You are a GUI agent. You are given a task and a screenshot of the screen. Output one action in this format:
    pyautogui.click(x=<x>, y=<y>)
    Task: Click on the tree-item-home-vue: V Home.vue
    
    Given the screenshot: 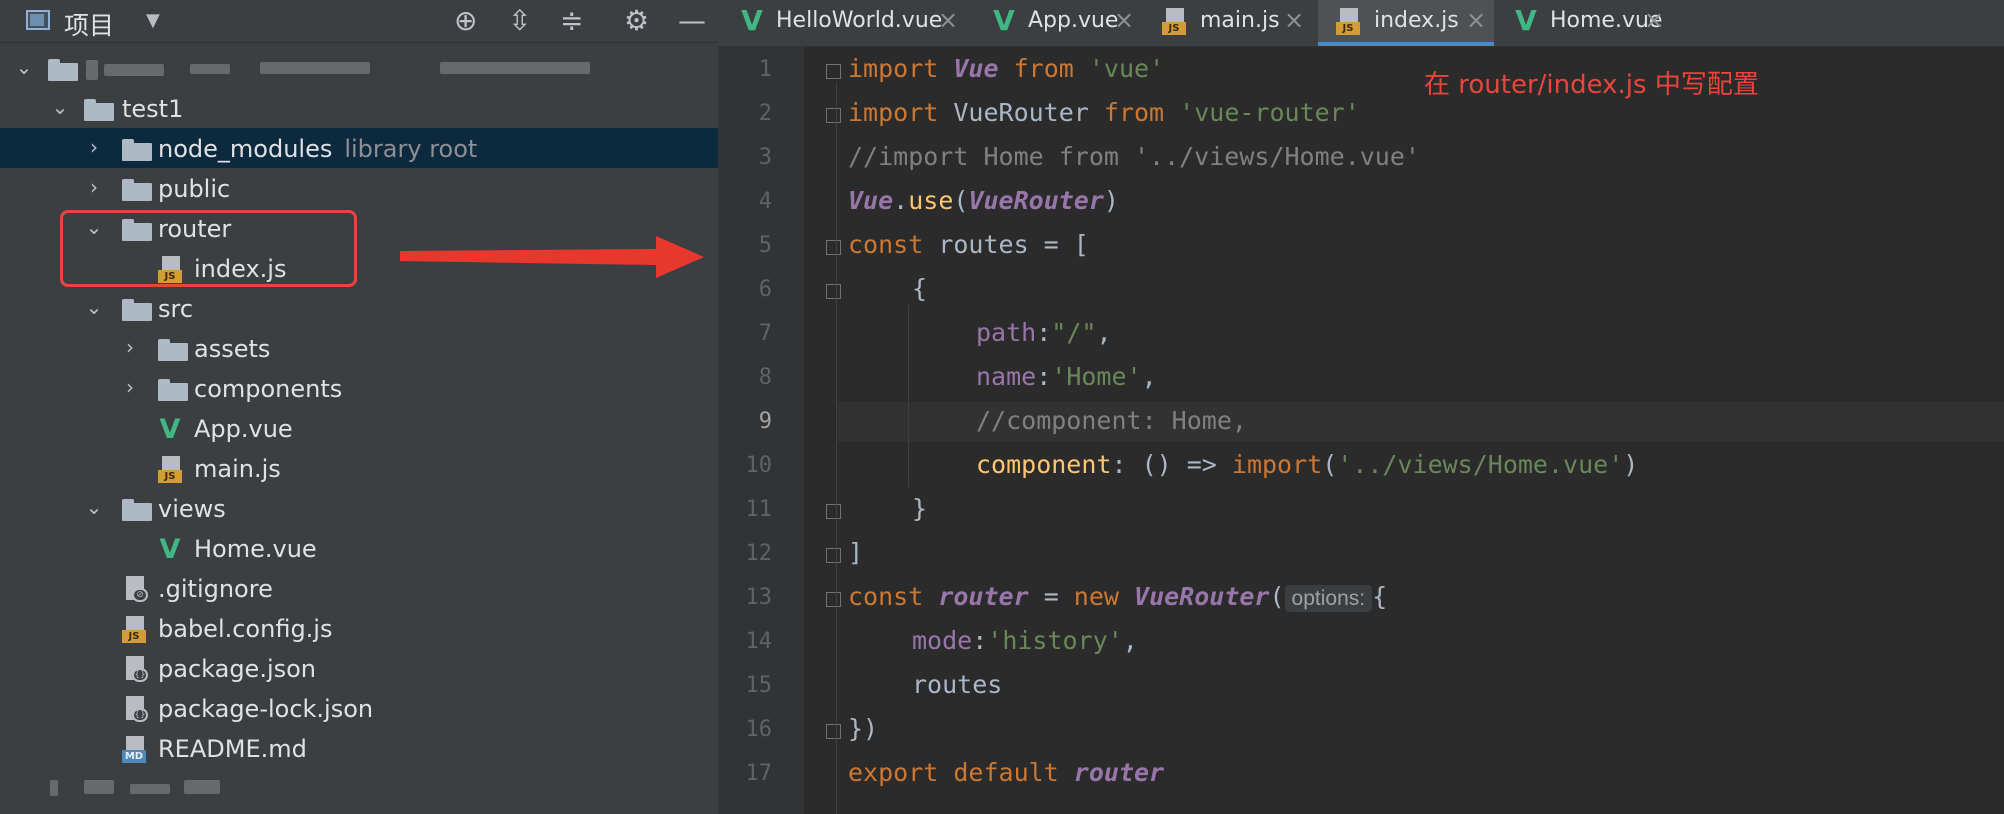 What is the action you would take?
    pyautogui.click(x=359, y=548)
    